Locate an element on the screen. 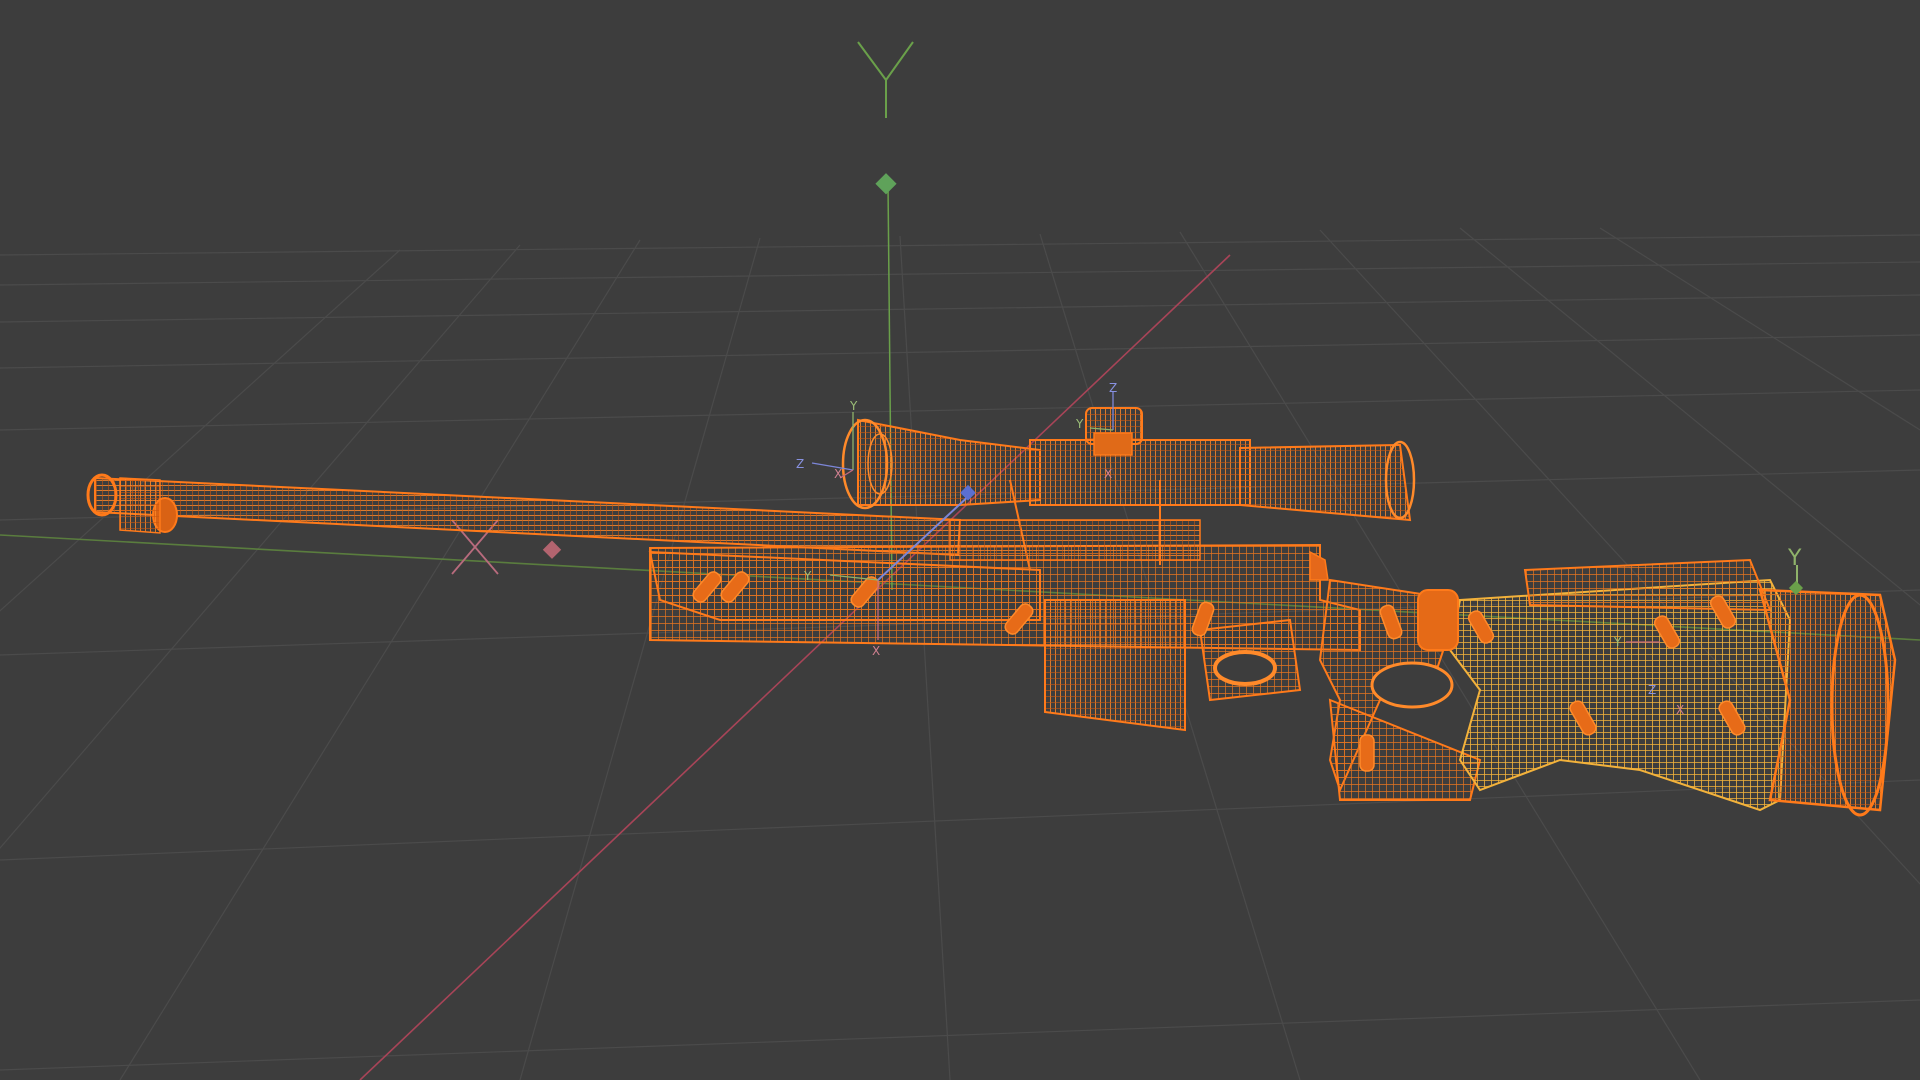  barrel is located at coordinates (524, 515).